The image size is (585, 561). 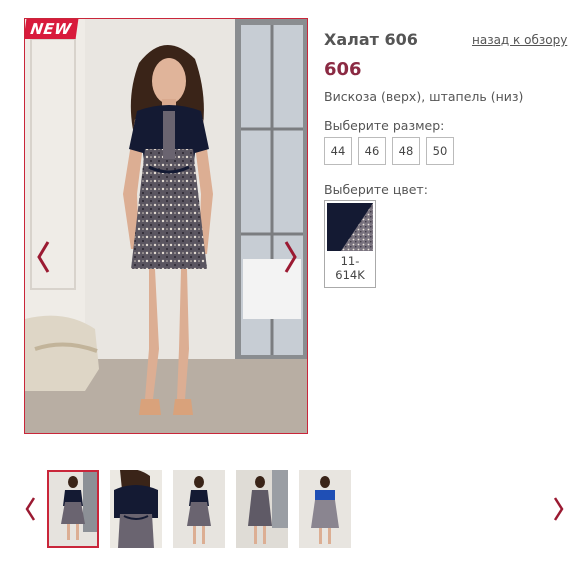 What do you see at coordinates (350, 268) in the screenshot?
I see `color-code: 11- 614K` at bounding box center [350, 268].